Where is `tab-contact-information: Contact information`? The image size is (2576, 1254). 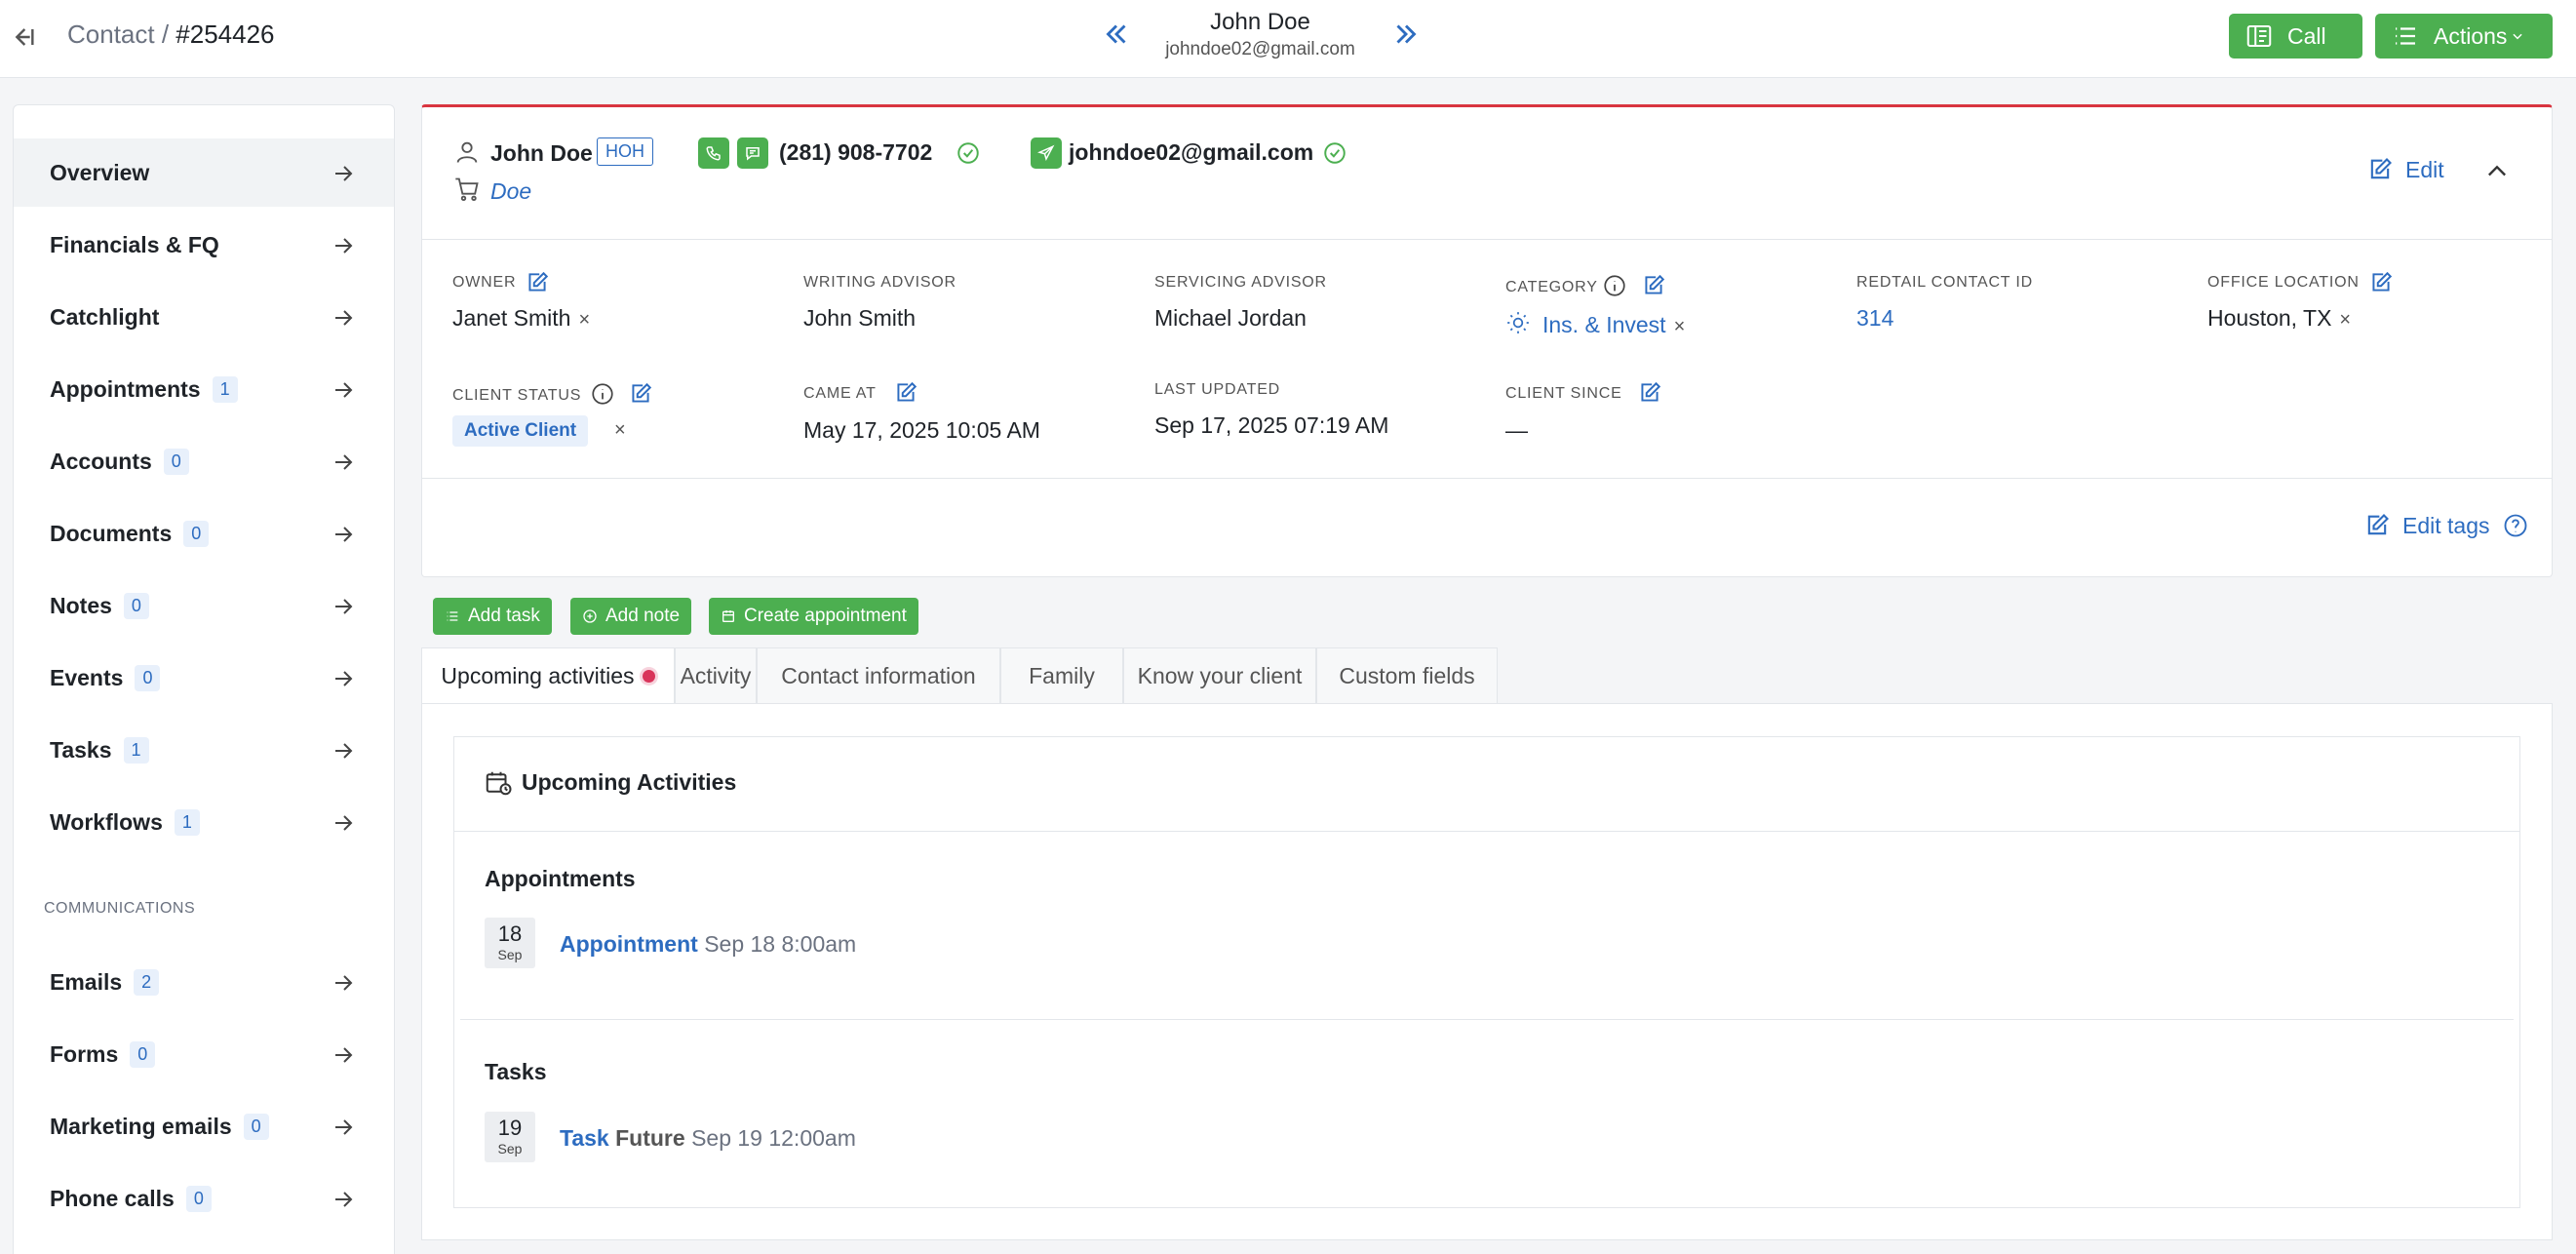 tab-contact-information: Contact information is located at coordinates (878, 675).